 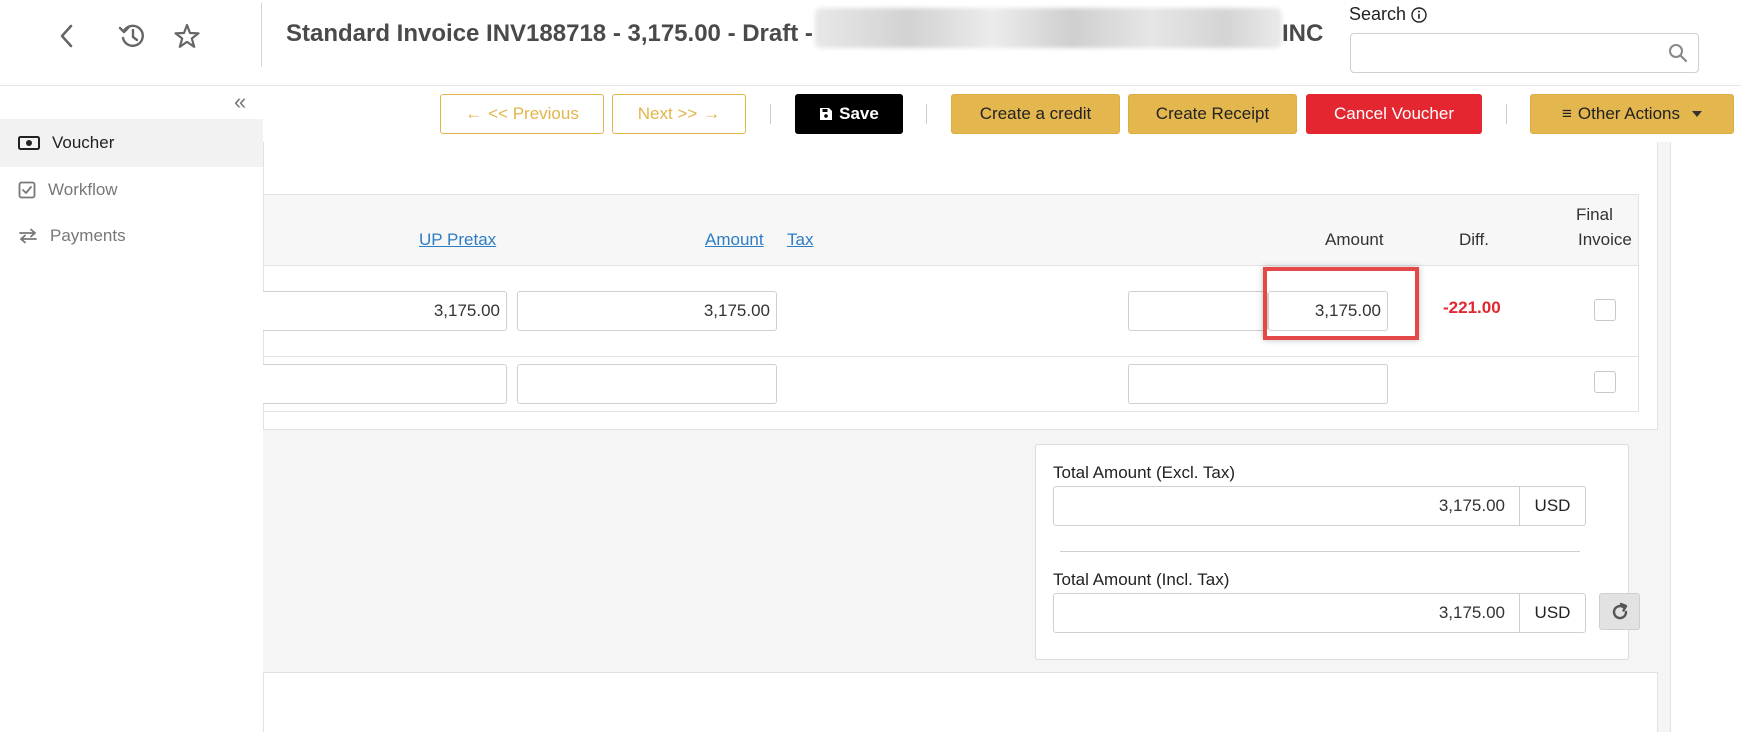 What do you see at coordinates (187, 36) in the screenshot?
I see `favorite-star-icon` at bounding box center [187, 36].